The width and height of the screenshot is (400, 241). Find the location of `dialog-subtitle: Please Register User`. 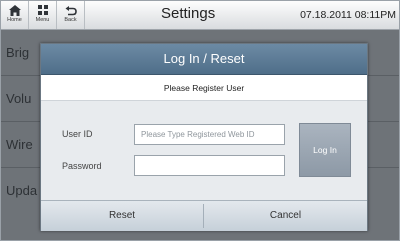

dialog-subtitle: Please Register User is located at coordinates (204, 88).